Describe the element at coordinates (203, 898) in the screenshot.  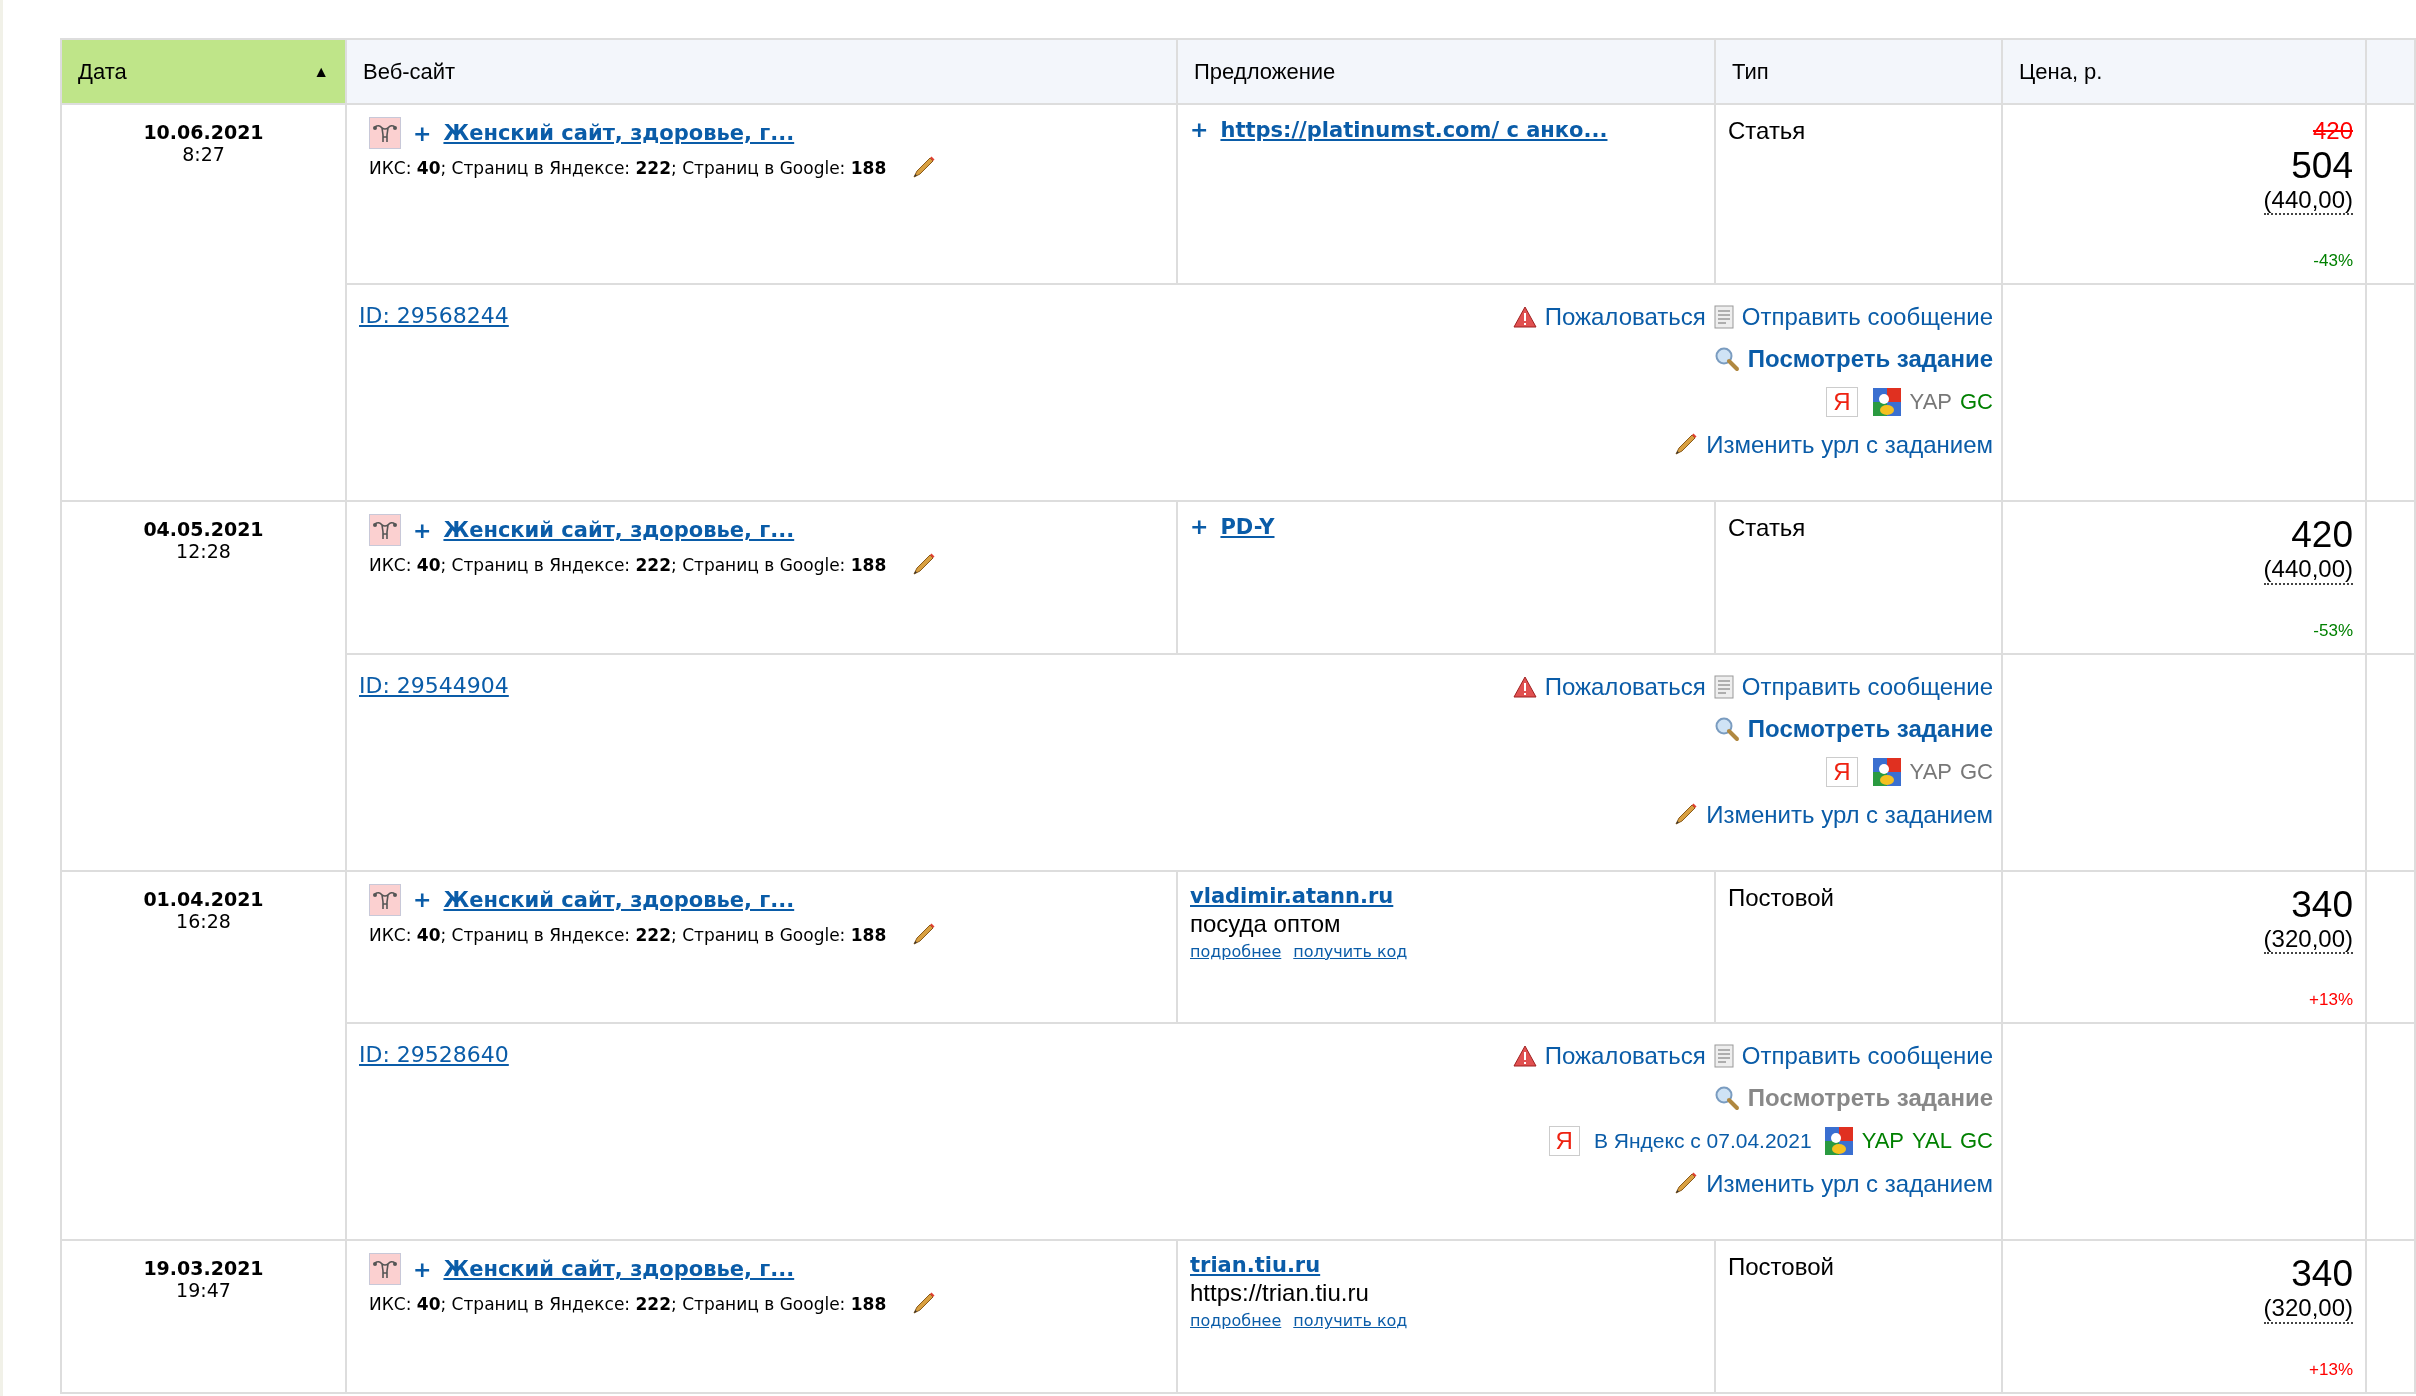
I see `date-text: 01.04.2021` at that location.